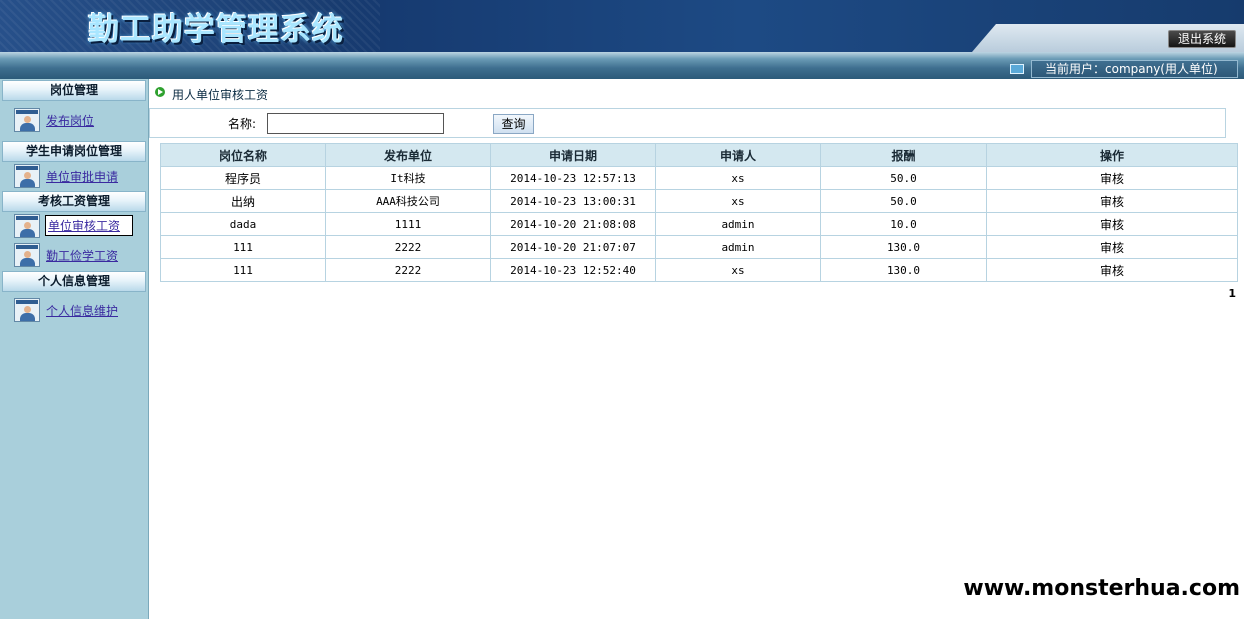 The image size is (1244, 619). What do you see at coordinates (243, 201) in the screenshot?
I see `cell-job-name: 出纳` at bounding box center [243, 201].